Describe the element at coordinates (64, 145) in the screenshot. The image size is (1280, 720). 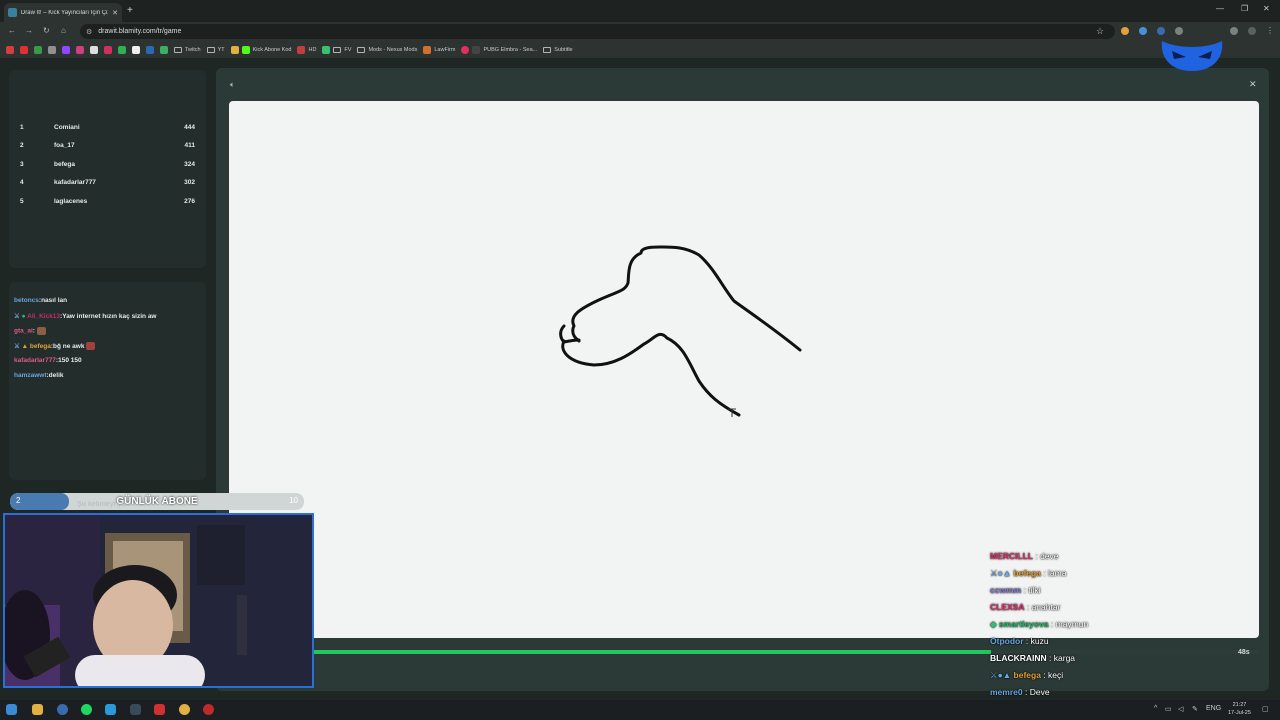
I see `player-name: foa_17` at that location.